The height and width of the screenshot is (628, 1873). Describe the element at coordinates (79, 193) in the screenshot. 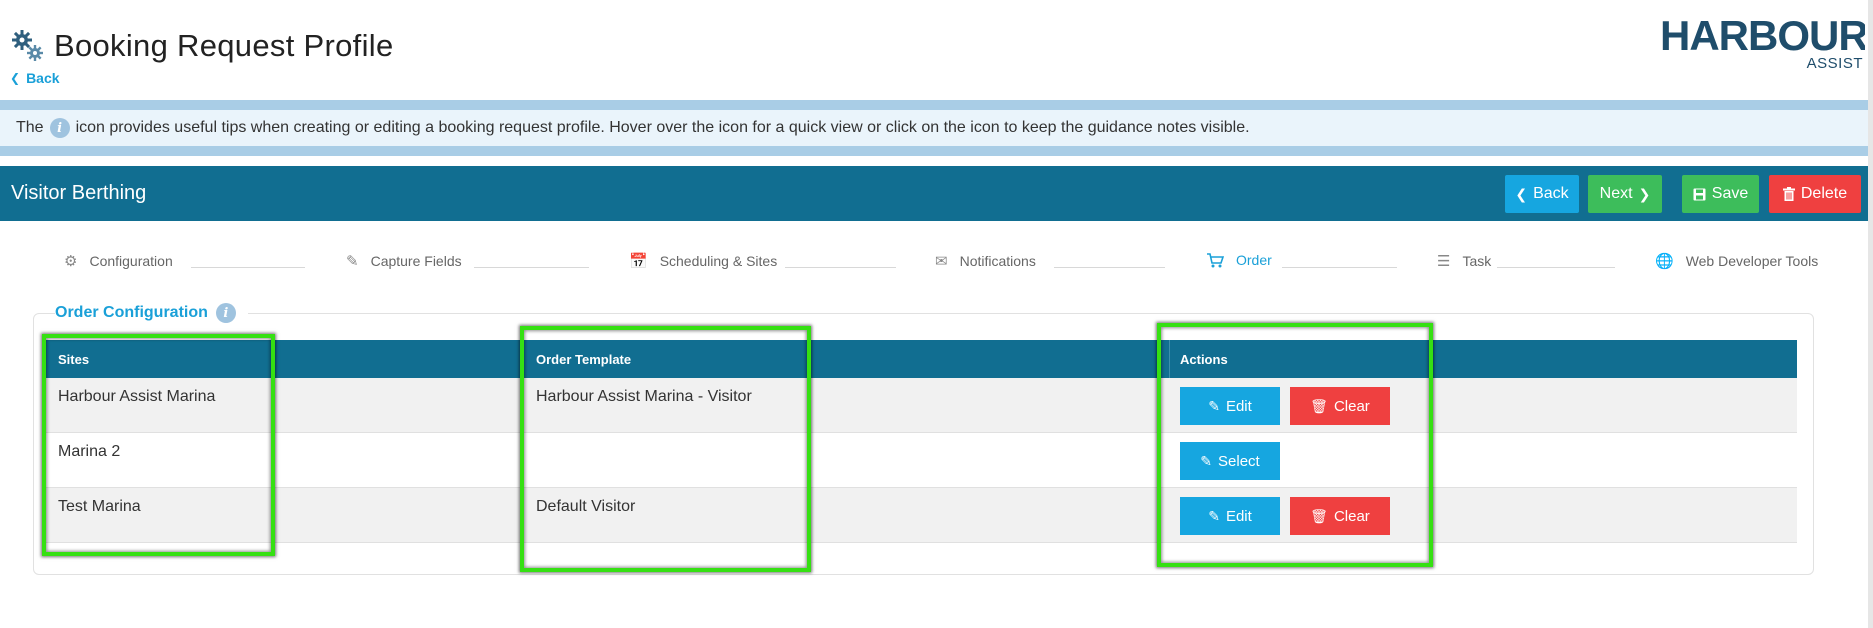

I see `section-title: Visitor Berthing` at that location.